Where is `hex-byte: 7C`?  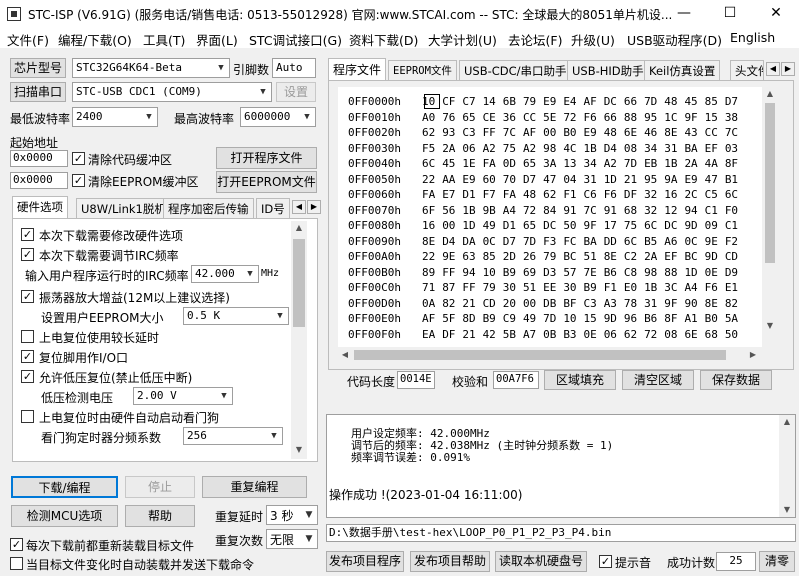 hex-byte: 7C is located at coordinates (513, 132).